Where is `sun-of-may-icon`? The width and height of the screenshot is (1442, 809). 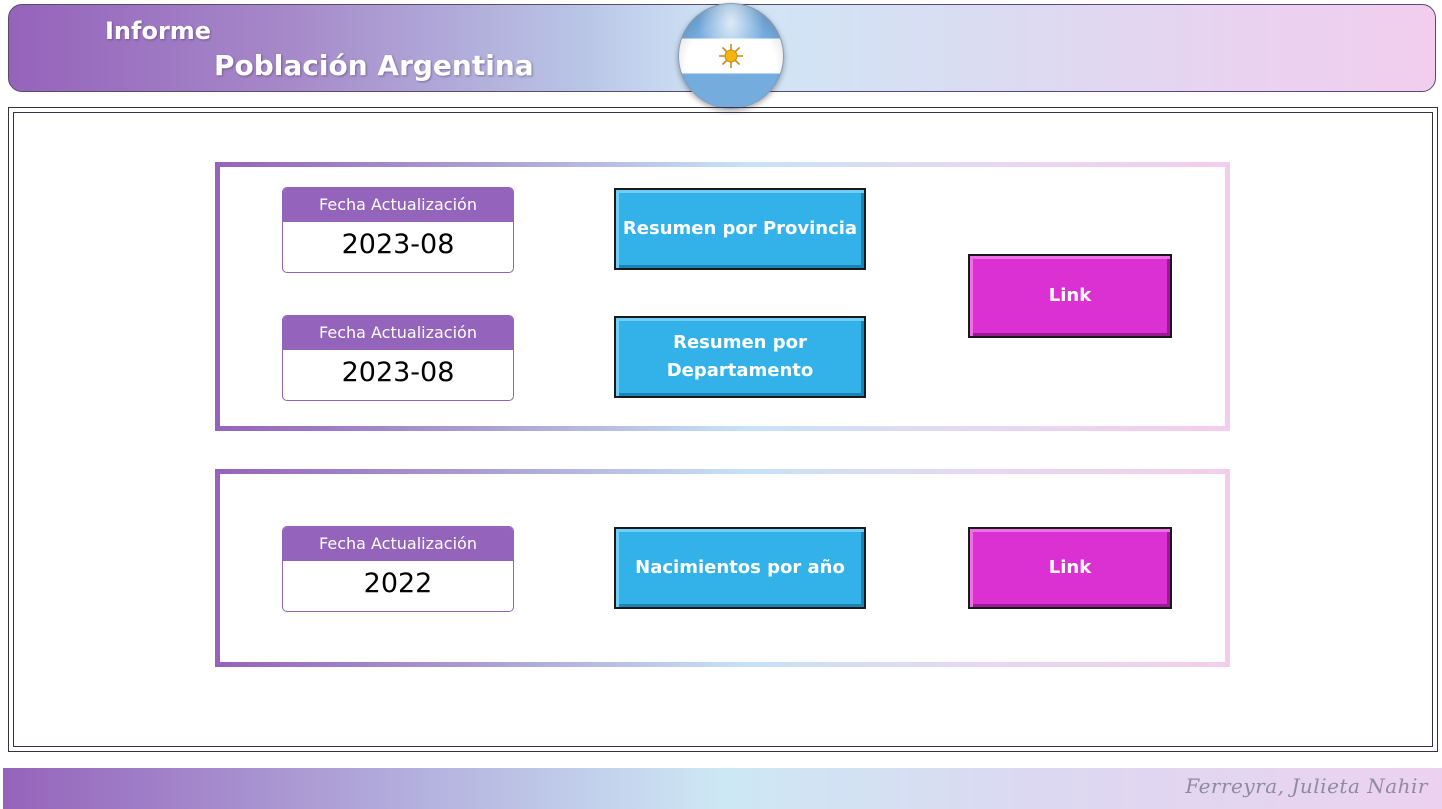
sun-of-may-icon is located at coordinates (731, 56).